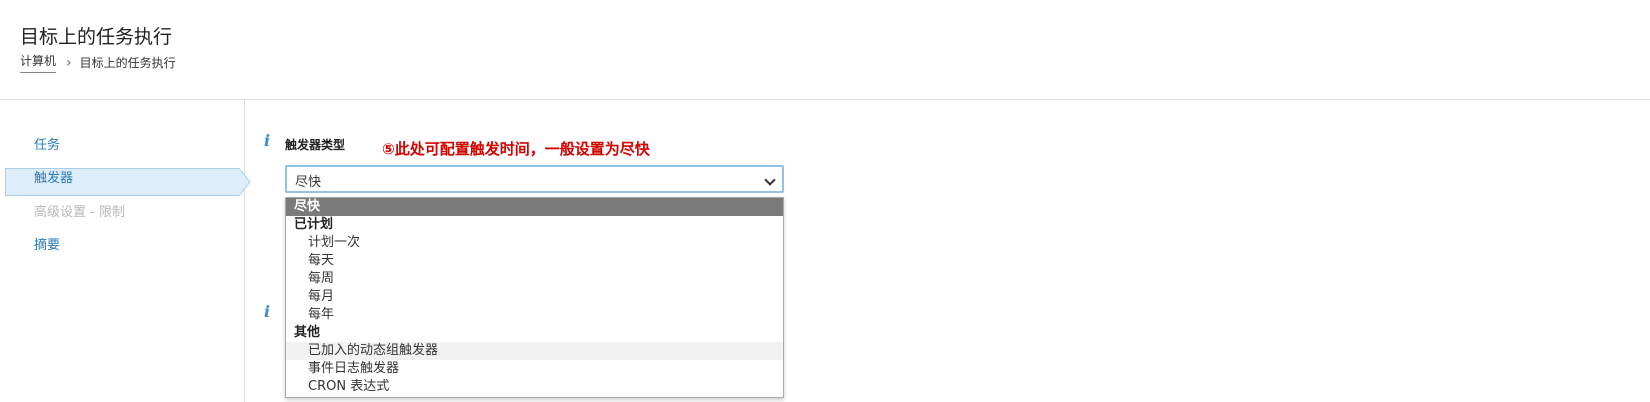 The height and width of the screenshot is (402, 1650). What do you see at coordinates (534, 369) in the screenshot?
I see `option-event-log-trigger: 事件日志触发器` at bounding box center [534, 369].